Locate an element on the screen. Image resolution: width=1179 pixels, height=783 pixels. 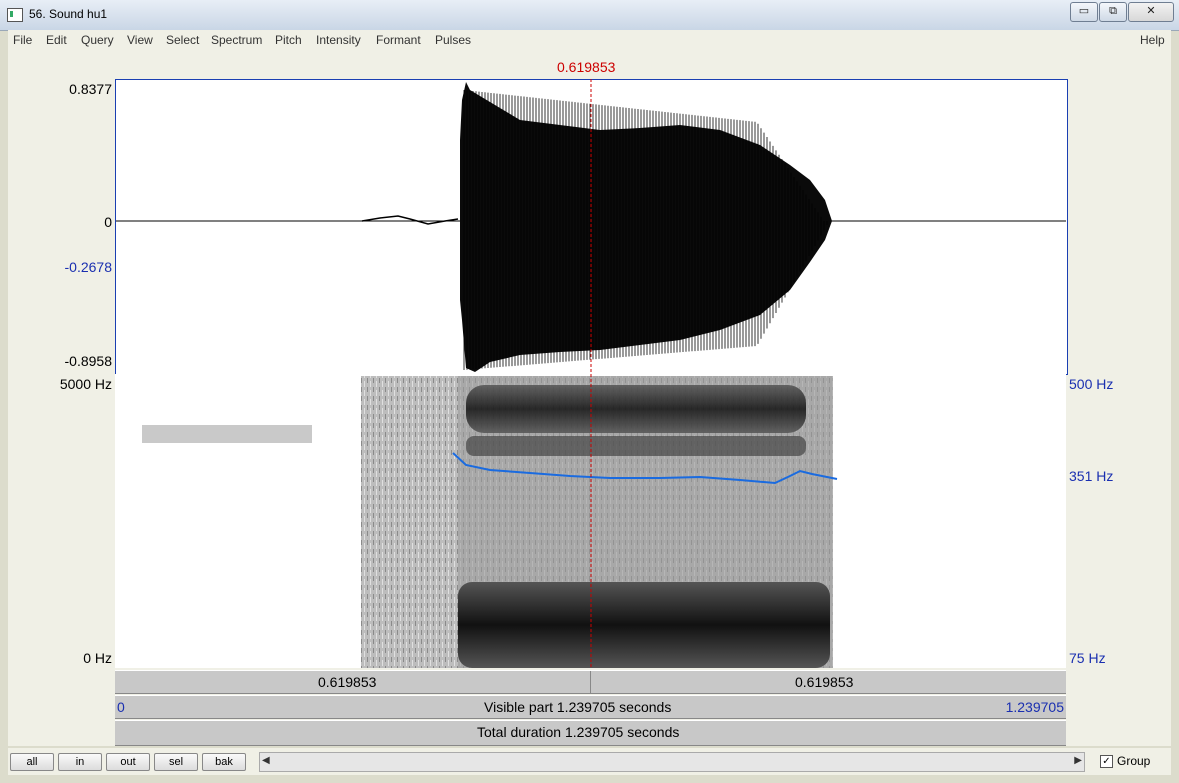
group-label: Group is located at coordinates (1134, 761).